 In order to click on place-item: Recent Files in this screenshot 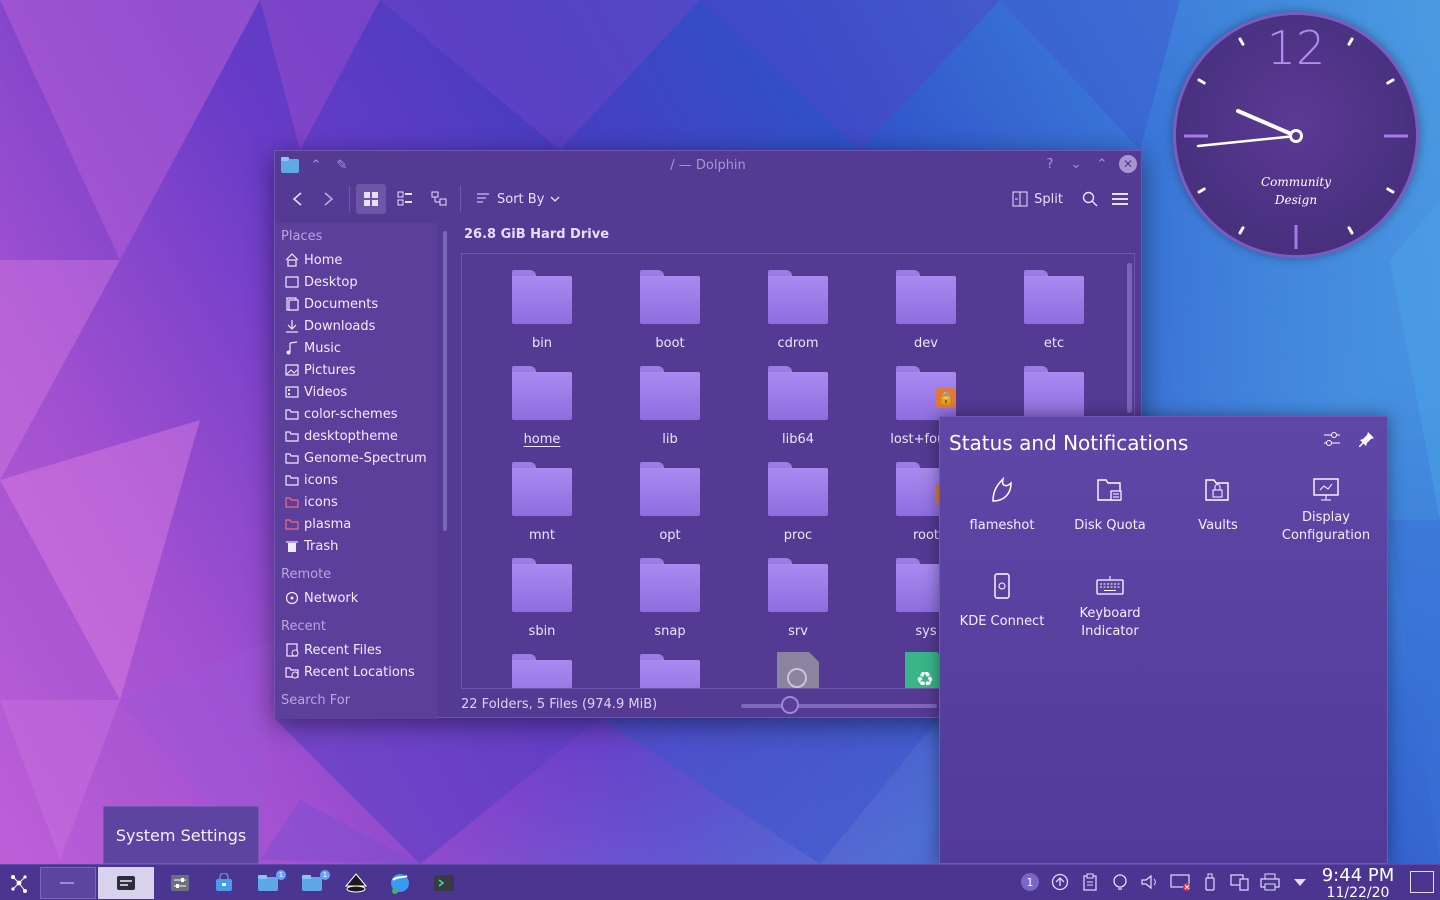, I will do `click(356, 650)`.